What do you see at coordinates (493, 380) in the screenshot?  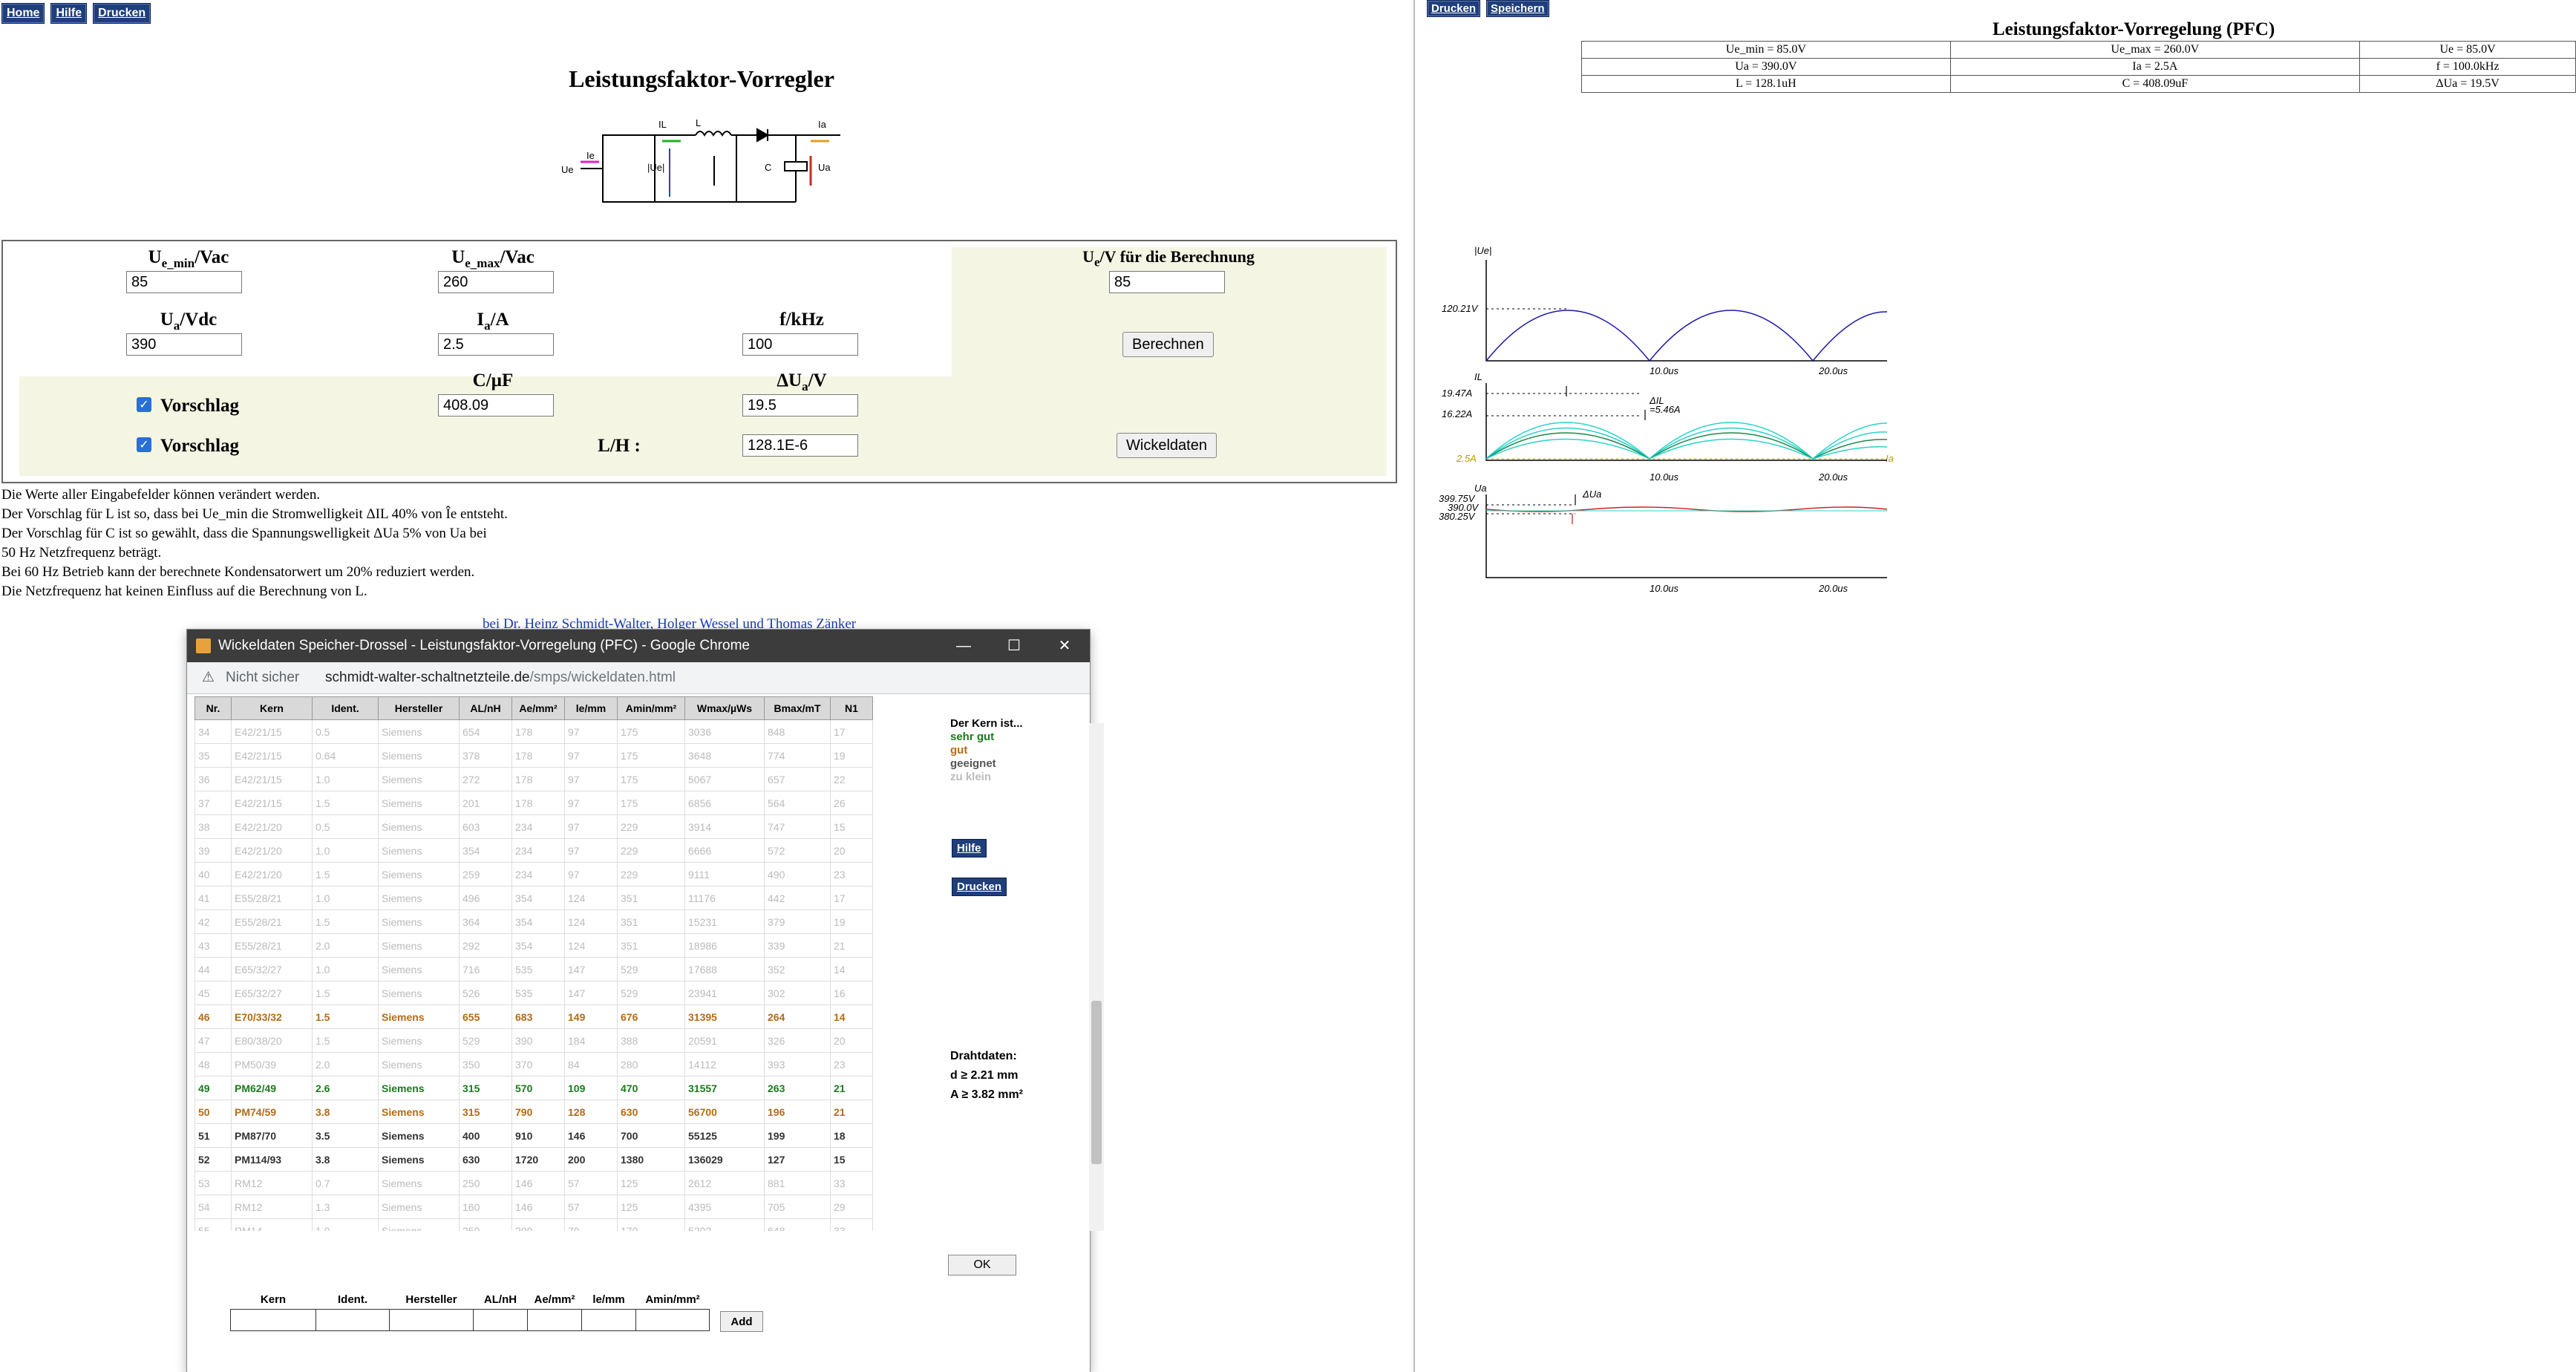 I see `c-label: C/µF` at bounding box center [493, 380].